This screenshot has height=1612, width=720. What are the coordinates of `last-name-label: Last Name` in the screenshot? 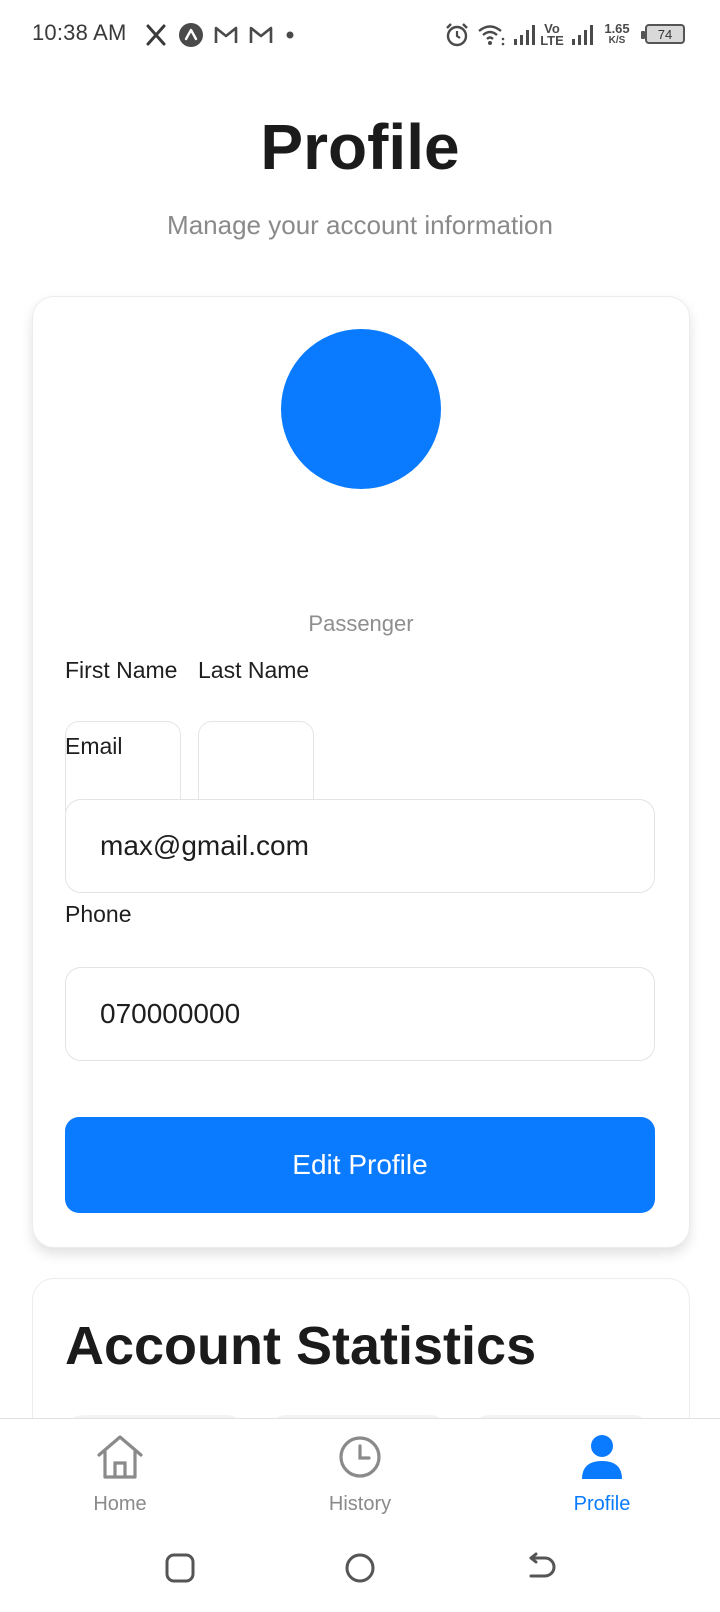 It's located at (254, 670).